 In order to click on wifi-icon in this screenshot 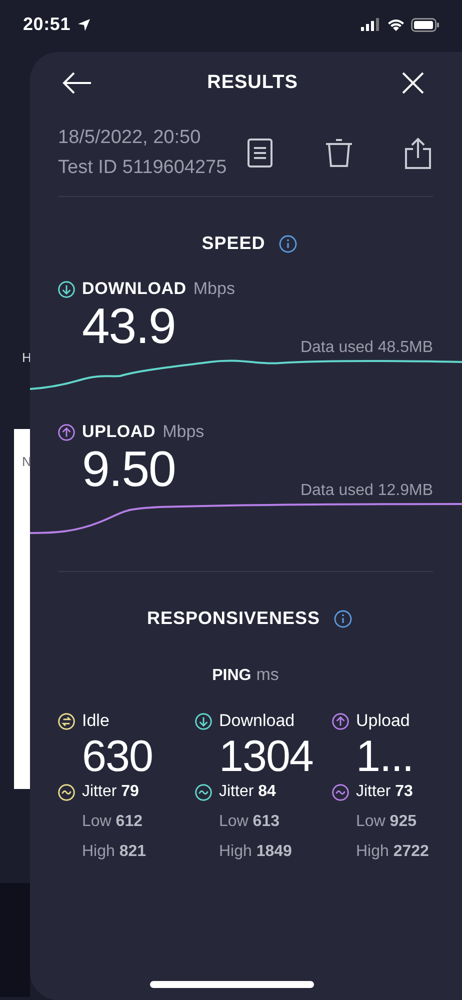, I will do `click(396, 25)`.